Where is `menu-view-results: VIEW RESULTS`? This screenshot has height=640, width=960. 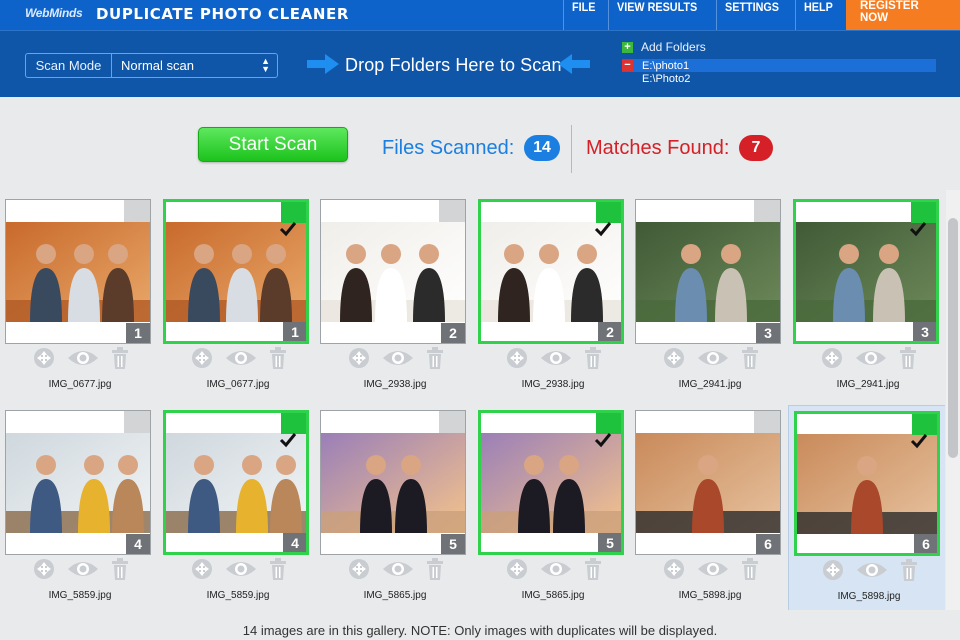 menu-view-results: VIEW RESULTS is located at coordinates (656, 15).